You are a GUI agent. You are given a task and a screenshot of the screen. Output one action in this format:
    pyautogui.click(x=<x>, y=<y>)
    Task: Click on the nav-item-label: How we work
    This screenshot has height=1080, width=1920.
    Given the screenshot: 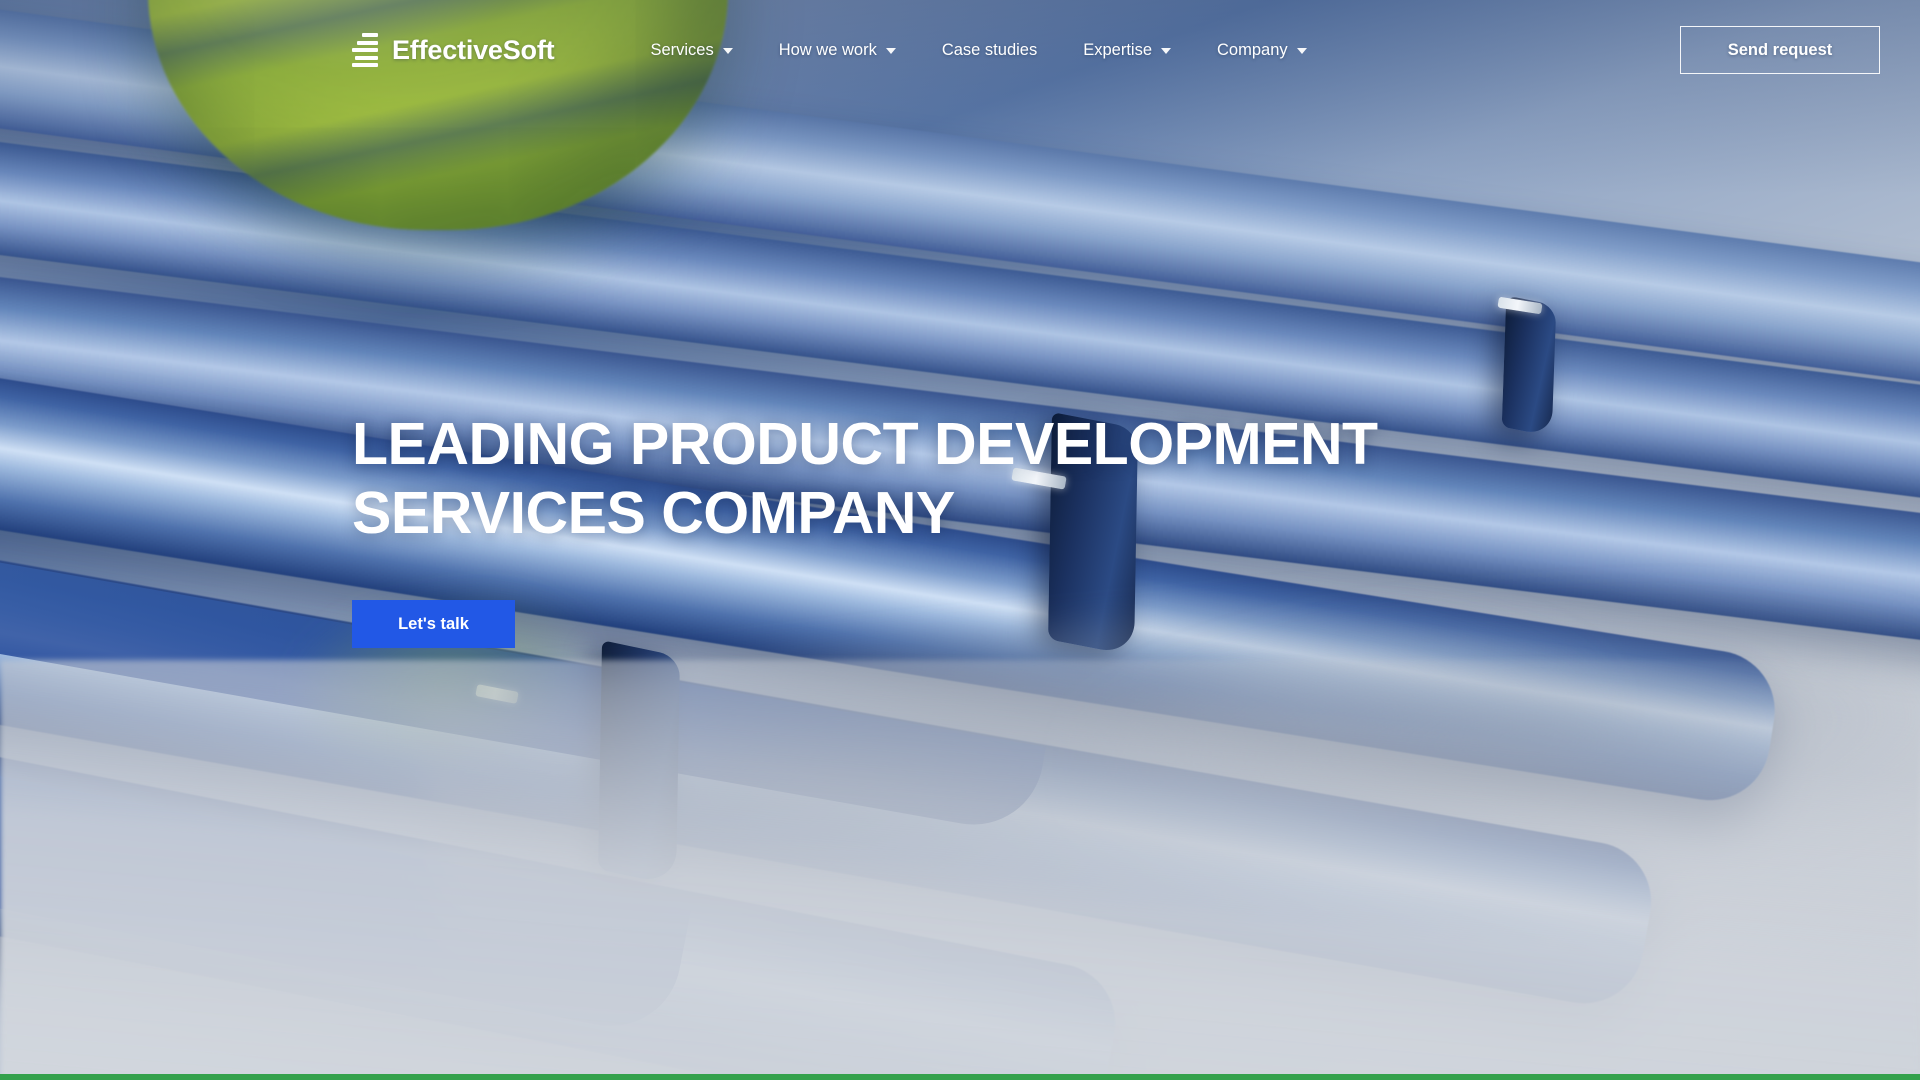 What is the action you would take?
    pyautogui.click(x=827, y=49)
    